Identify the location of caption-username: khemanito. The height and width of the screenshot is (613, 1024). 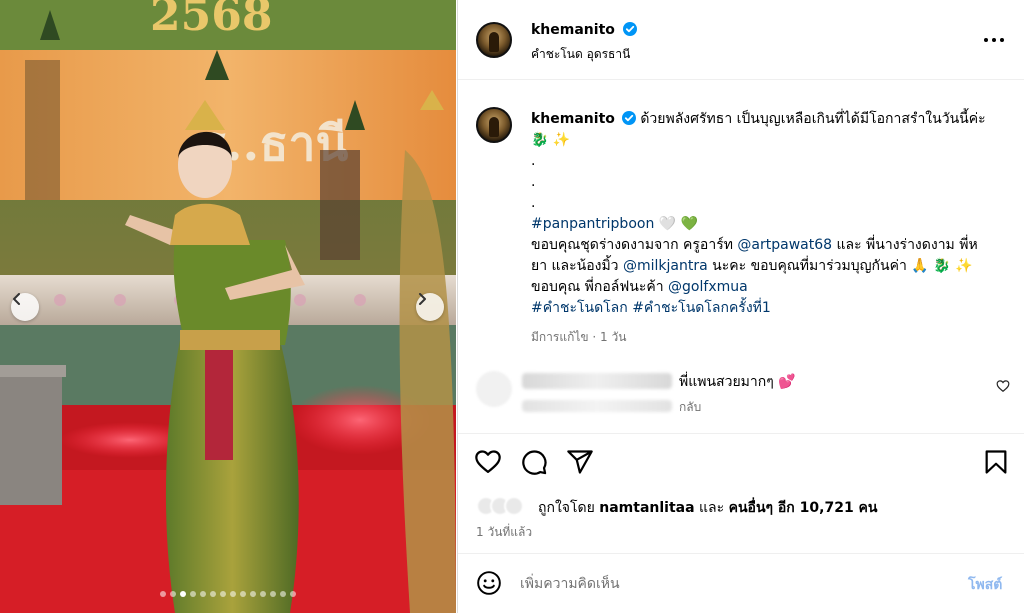
(573, 119).